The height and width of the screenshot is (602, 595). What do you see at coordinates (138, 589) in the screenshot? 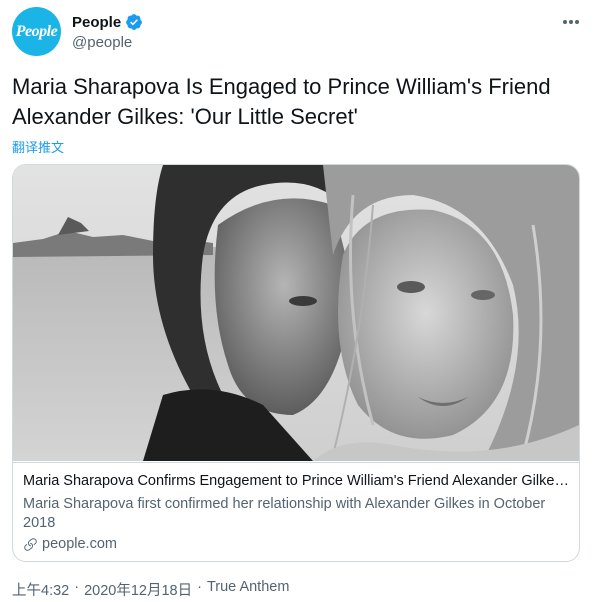
I see `tweet-date: 2020年12月18日` at bounding box center [138, 589].